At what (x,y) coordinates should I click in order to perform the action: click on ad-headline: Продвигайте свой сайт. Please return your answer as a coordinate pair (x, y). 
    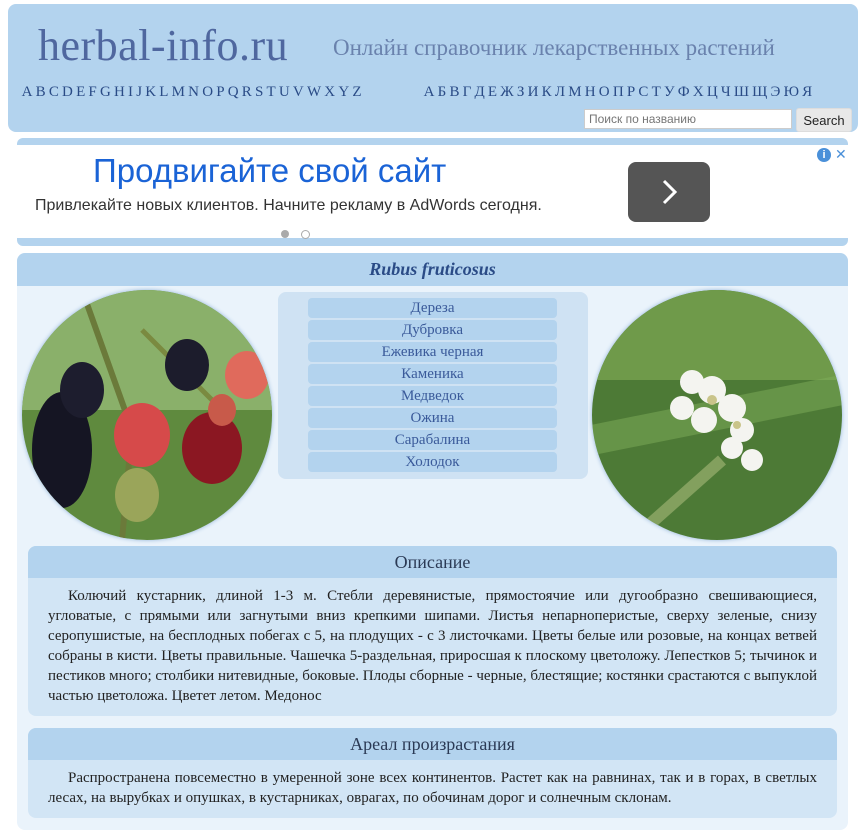
    Looking at the image, I should click on (269, 171).